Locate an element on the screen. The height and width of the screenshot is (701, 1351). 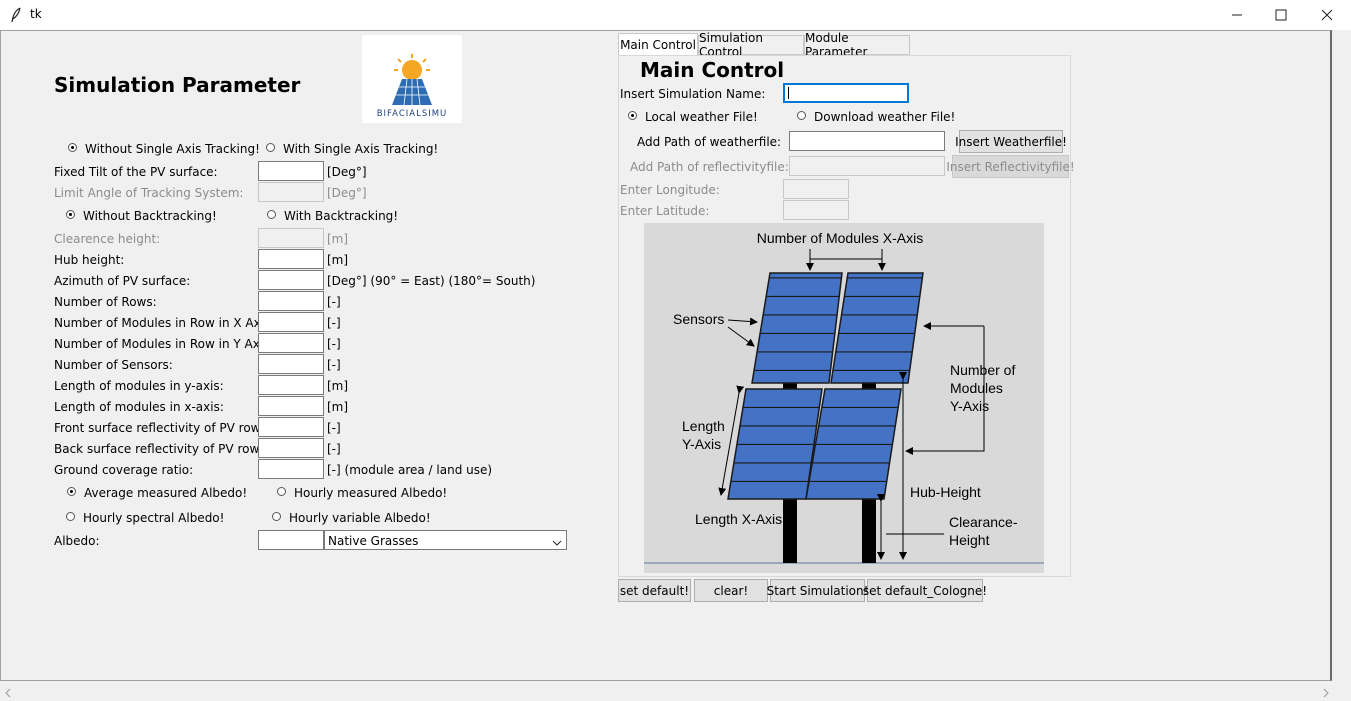
albedo-select: Native Grasses is located at coordinates (445, 540).